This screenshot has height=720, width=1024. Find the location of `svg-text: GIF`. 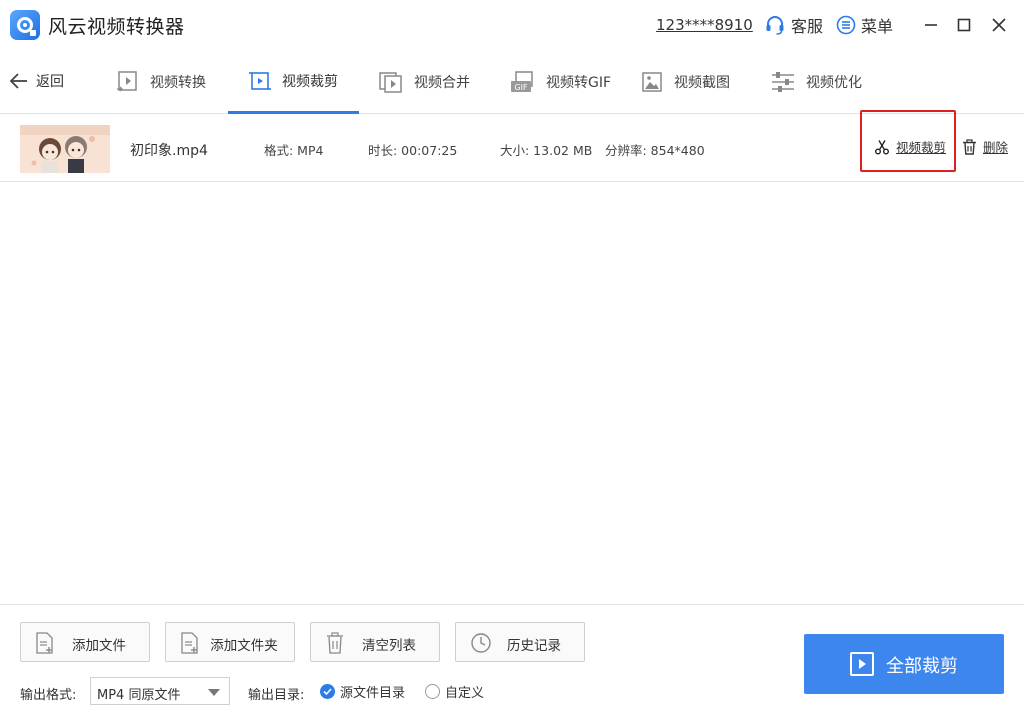

svg-text: GIF is located at coordinates (521, 87).